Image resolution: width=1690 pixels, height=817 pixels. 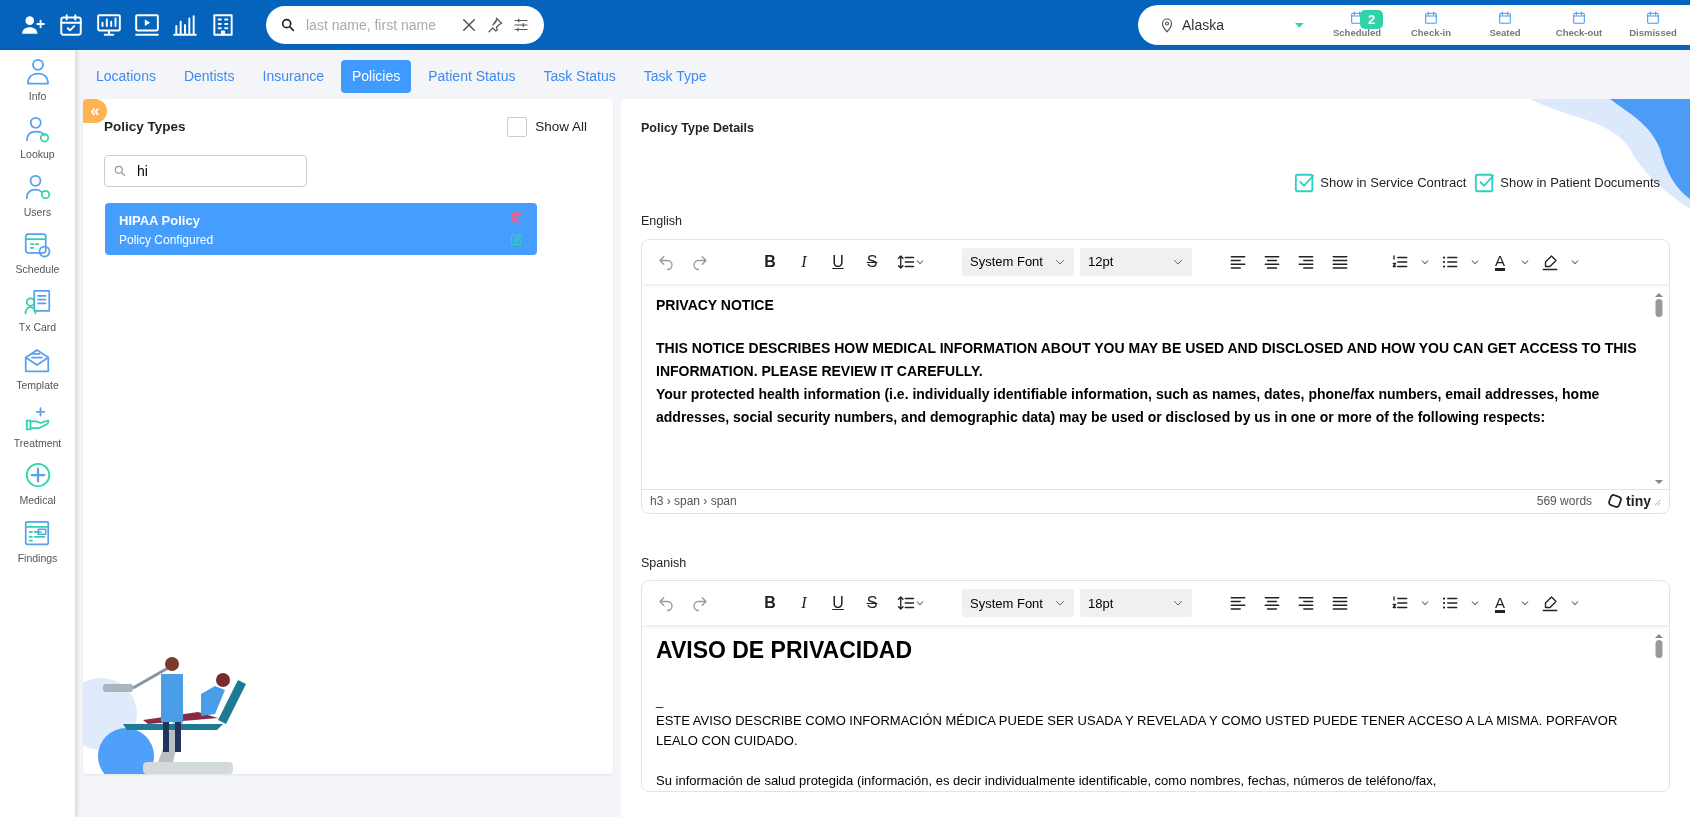 I want to click on checkbox-label: Show All, so click(x=561, y=127).